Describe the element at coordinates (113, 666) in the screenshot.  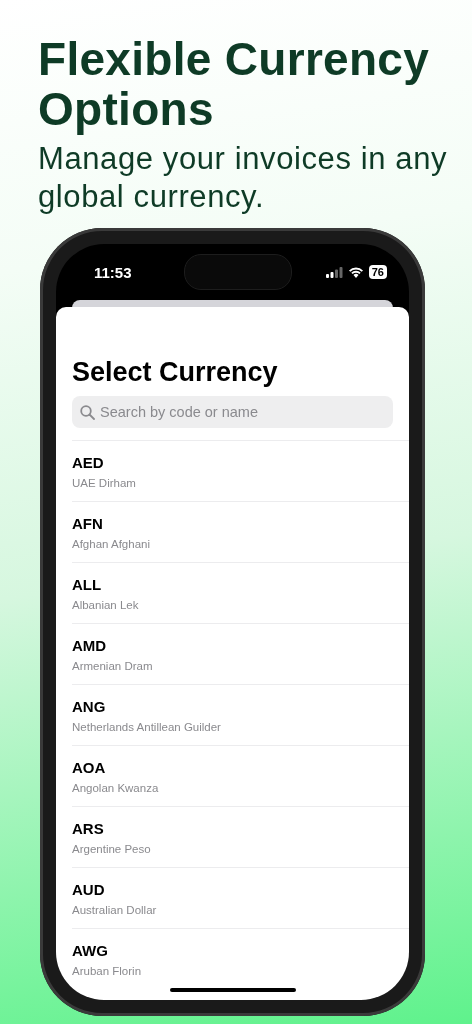
I see `currency-name: Armenian Dram` at that location.